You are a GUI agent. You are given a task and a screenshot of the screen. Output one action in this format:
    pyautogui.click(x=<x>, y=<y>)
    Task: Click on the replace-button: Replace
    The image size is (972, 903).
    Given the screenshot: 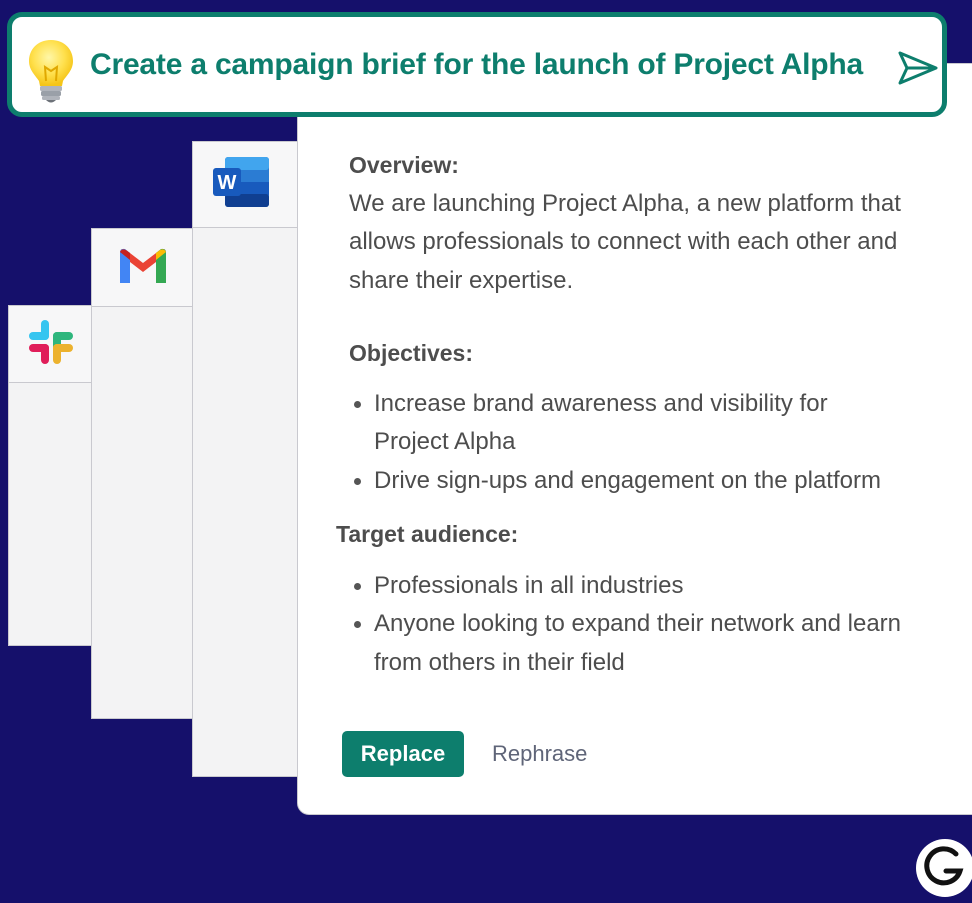 What is the action you would take?
    pyautogui.click(x=403, y=754)
    